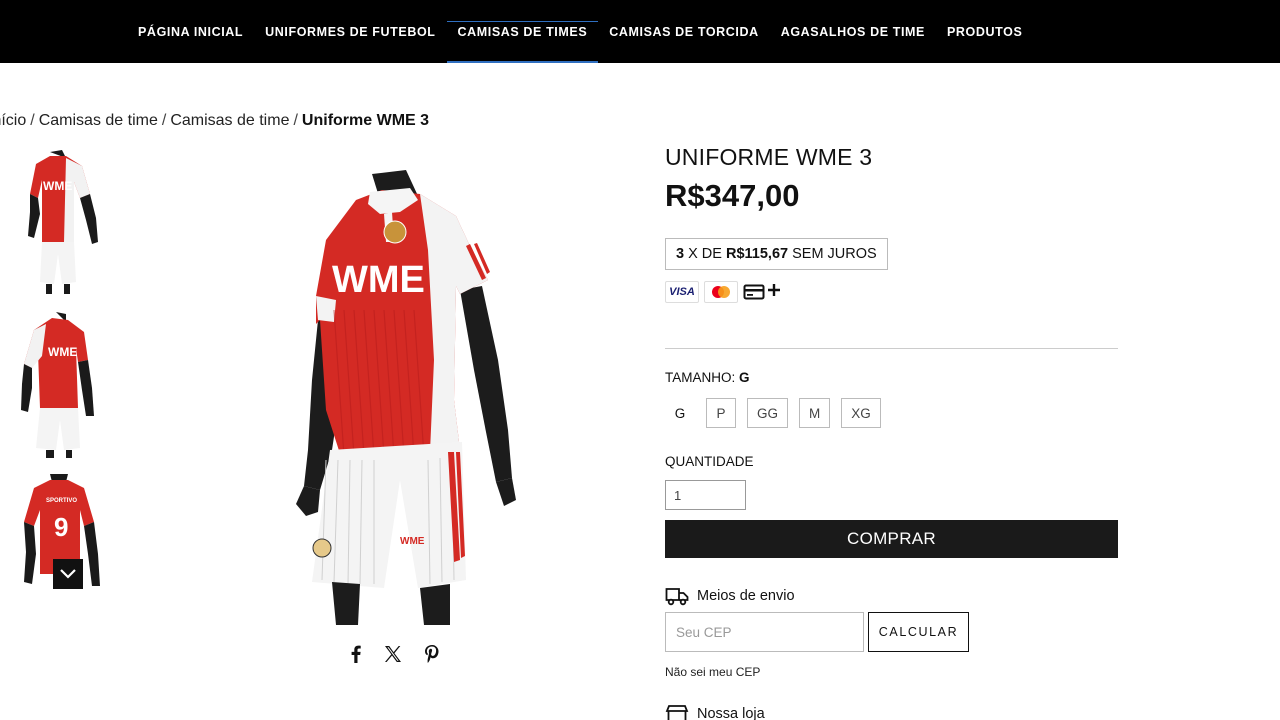  I want to click on size-label-text: TAMANHO:, so click(702, 377).